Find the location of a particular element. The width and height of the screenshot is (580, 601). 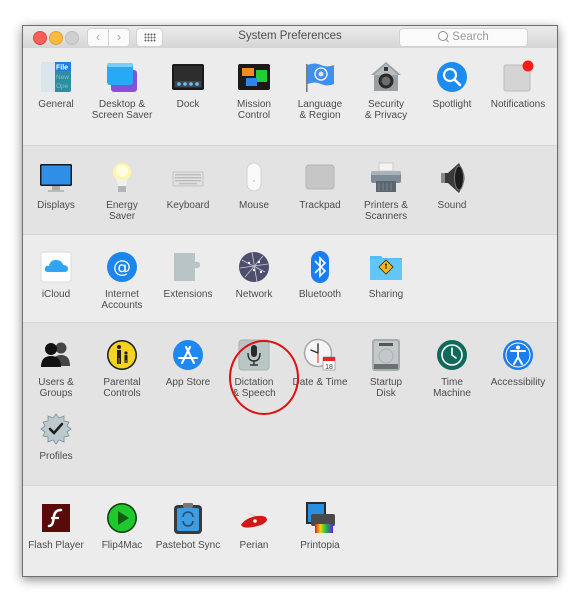

pref-label: Startup Disk is located at coordinates (386, 388).